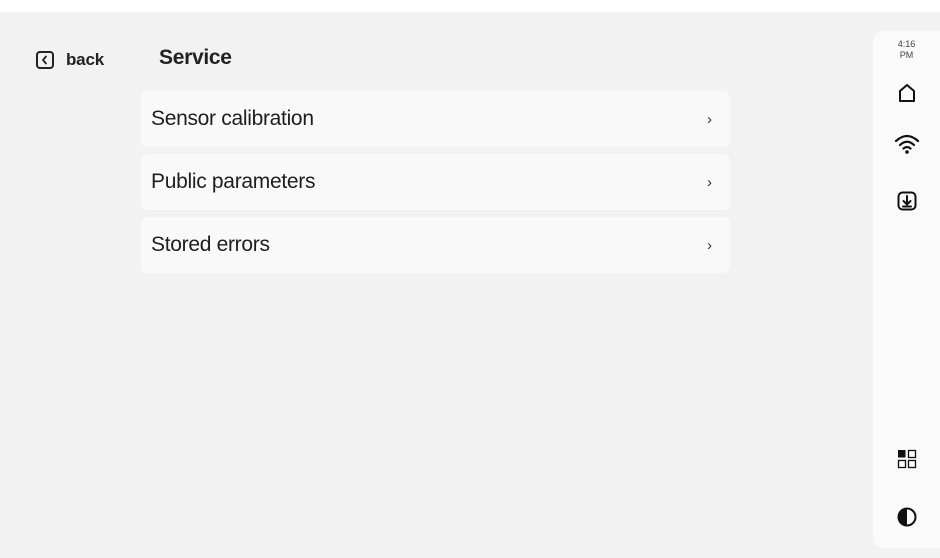 This screenshot has width=940, height=558. Describe the element at coordinates (435, 245) in the screenshot. I see `menu-item-stored-errors: Stored errors ›` at that location.